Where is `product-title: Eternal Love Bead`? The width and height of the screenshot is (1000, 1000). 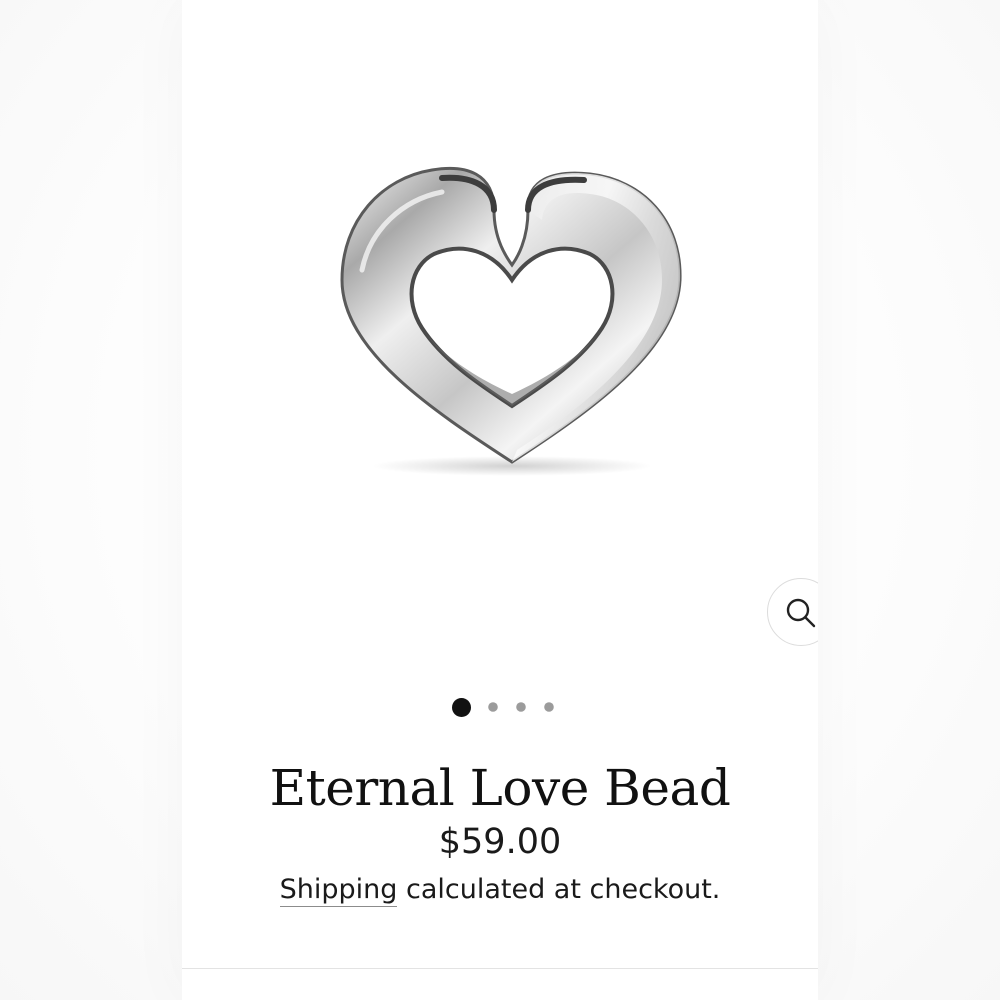 product-title: Eternal Love Bead is located at coordinates (500, 788).